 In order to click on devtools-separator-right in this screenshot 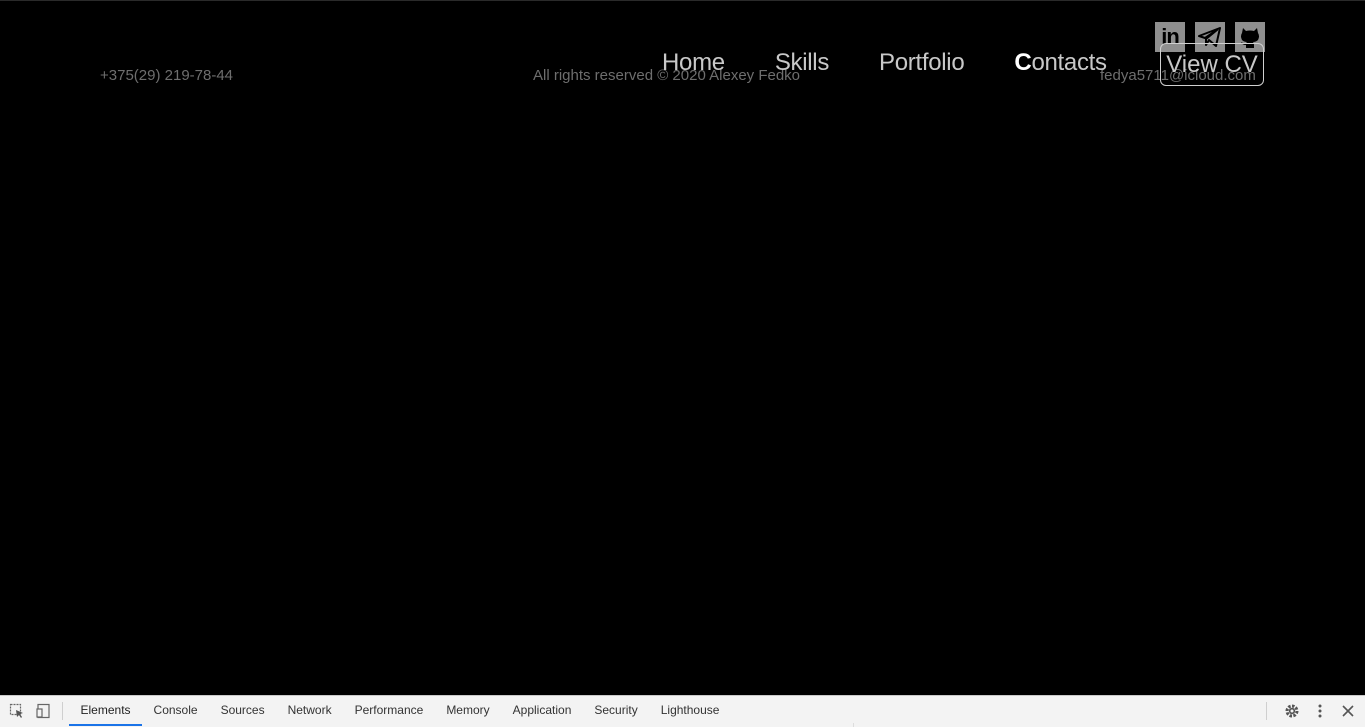, I will do `click(1266, 711)`.